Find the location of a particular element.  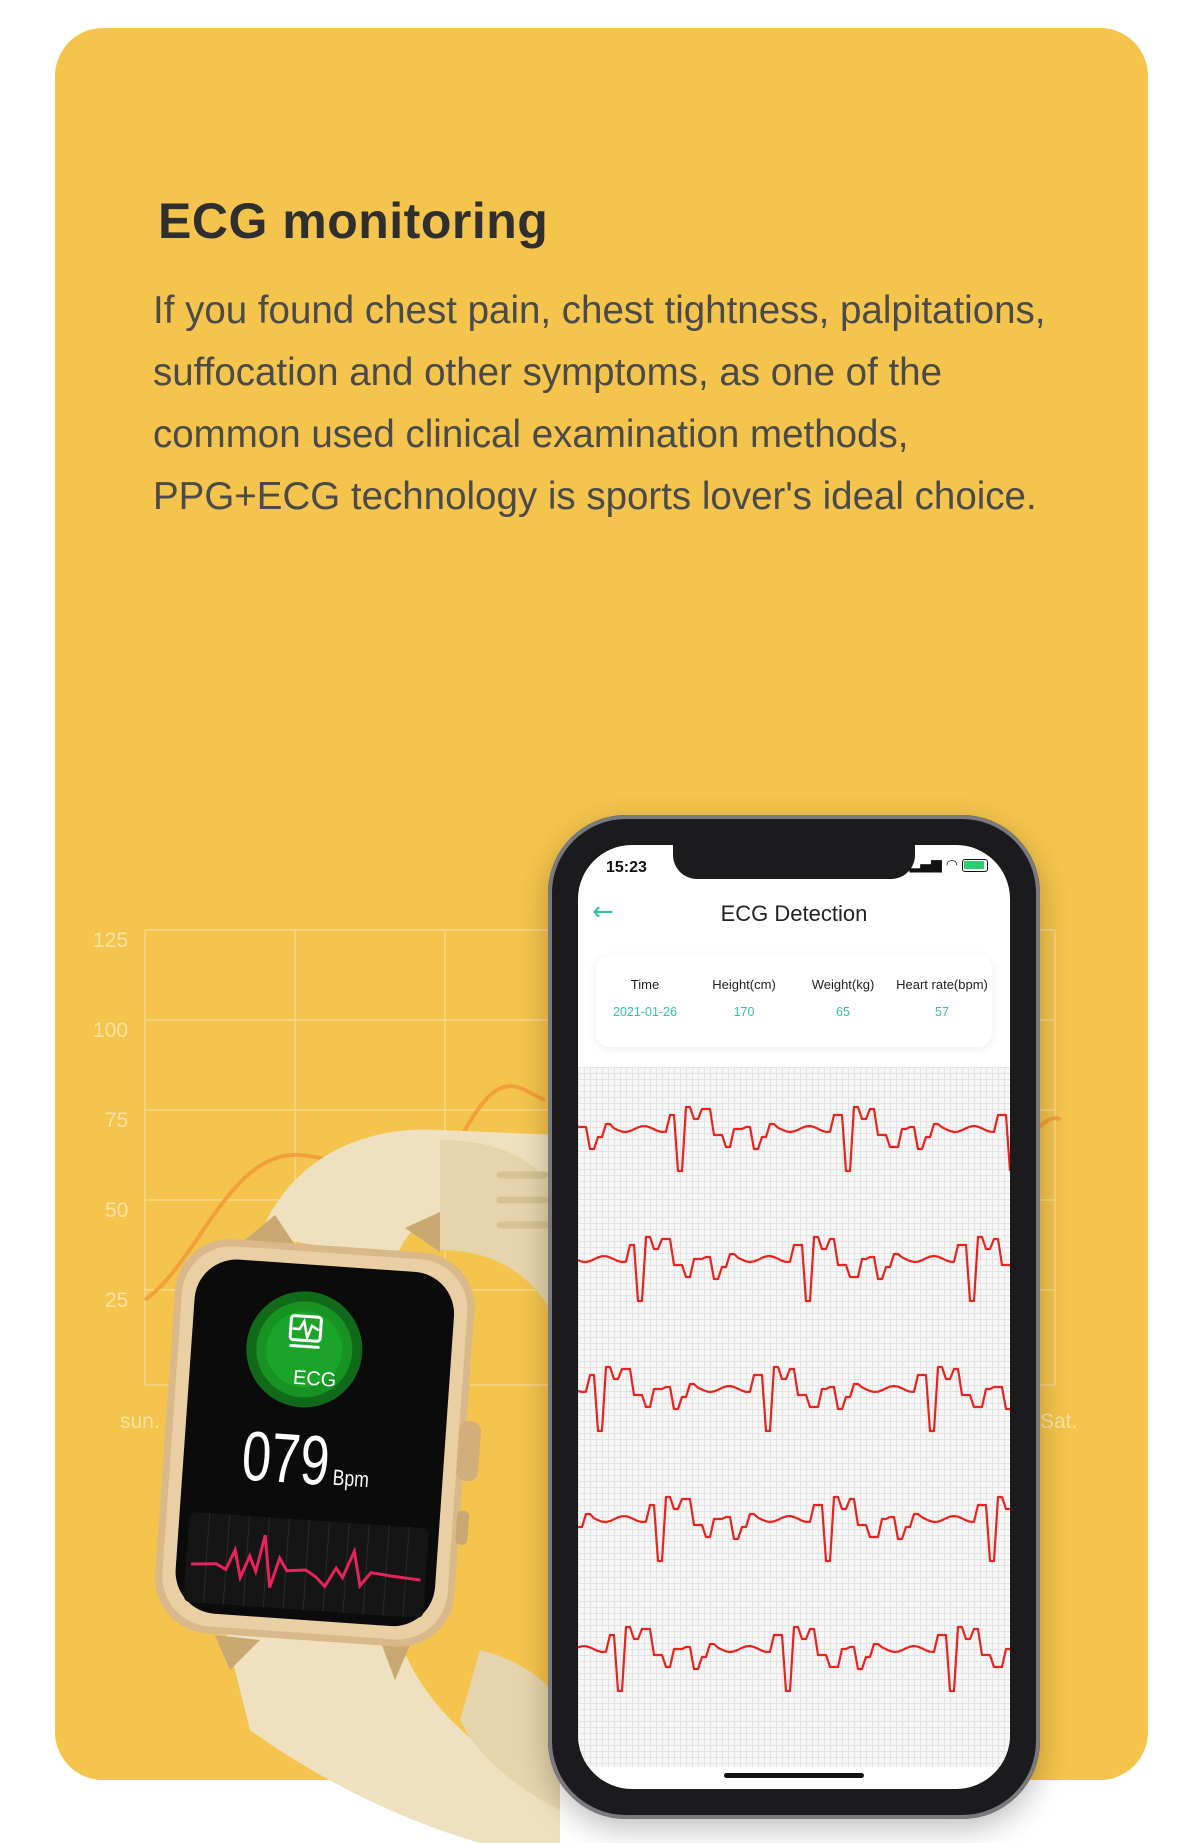

column-value: 57 is located at coordinates (942, 1012).